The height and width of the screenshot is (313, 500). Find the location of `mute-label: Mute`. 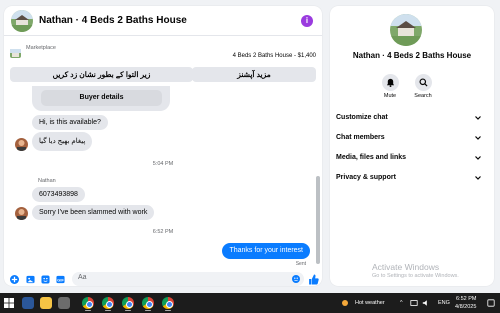

mute-label: Mute is located at coordinates (390, 96).